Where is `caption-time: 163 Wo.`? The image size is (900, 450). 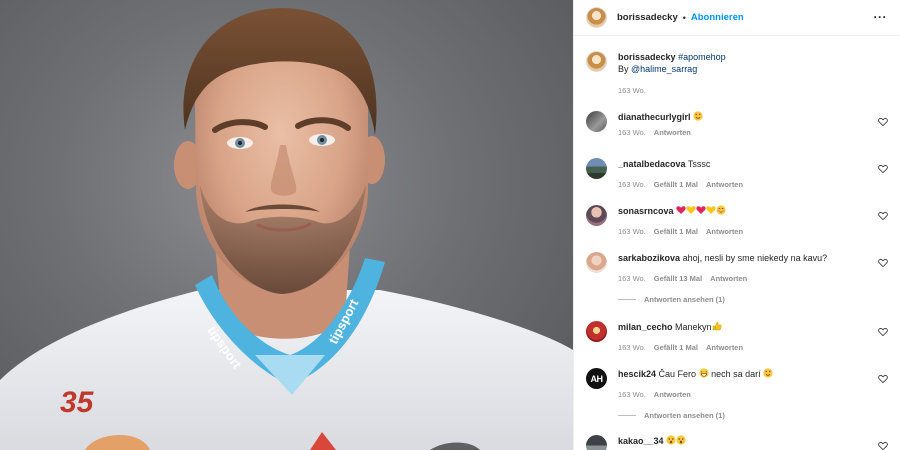
caption-time: 163 Wo. is located at coordinates (632, 90).